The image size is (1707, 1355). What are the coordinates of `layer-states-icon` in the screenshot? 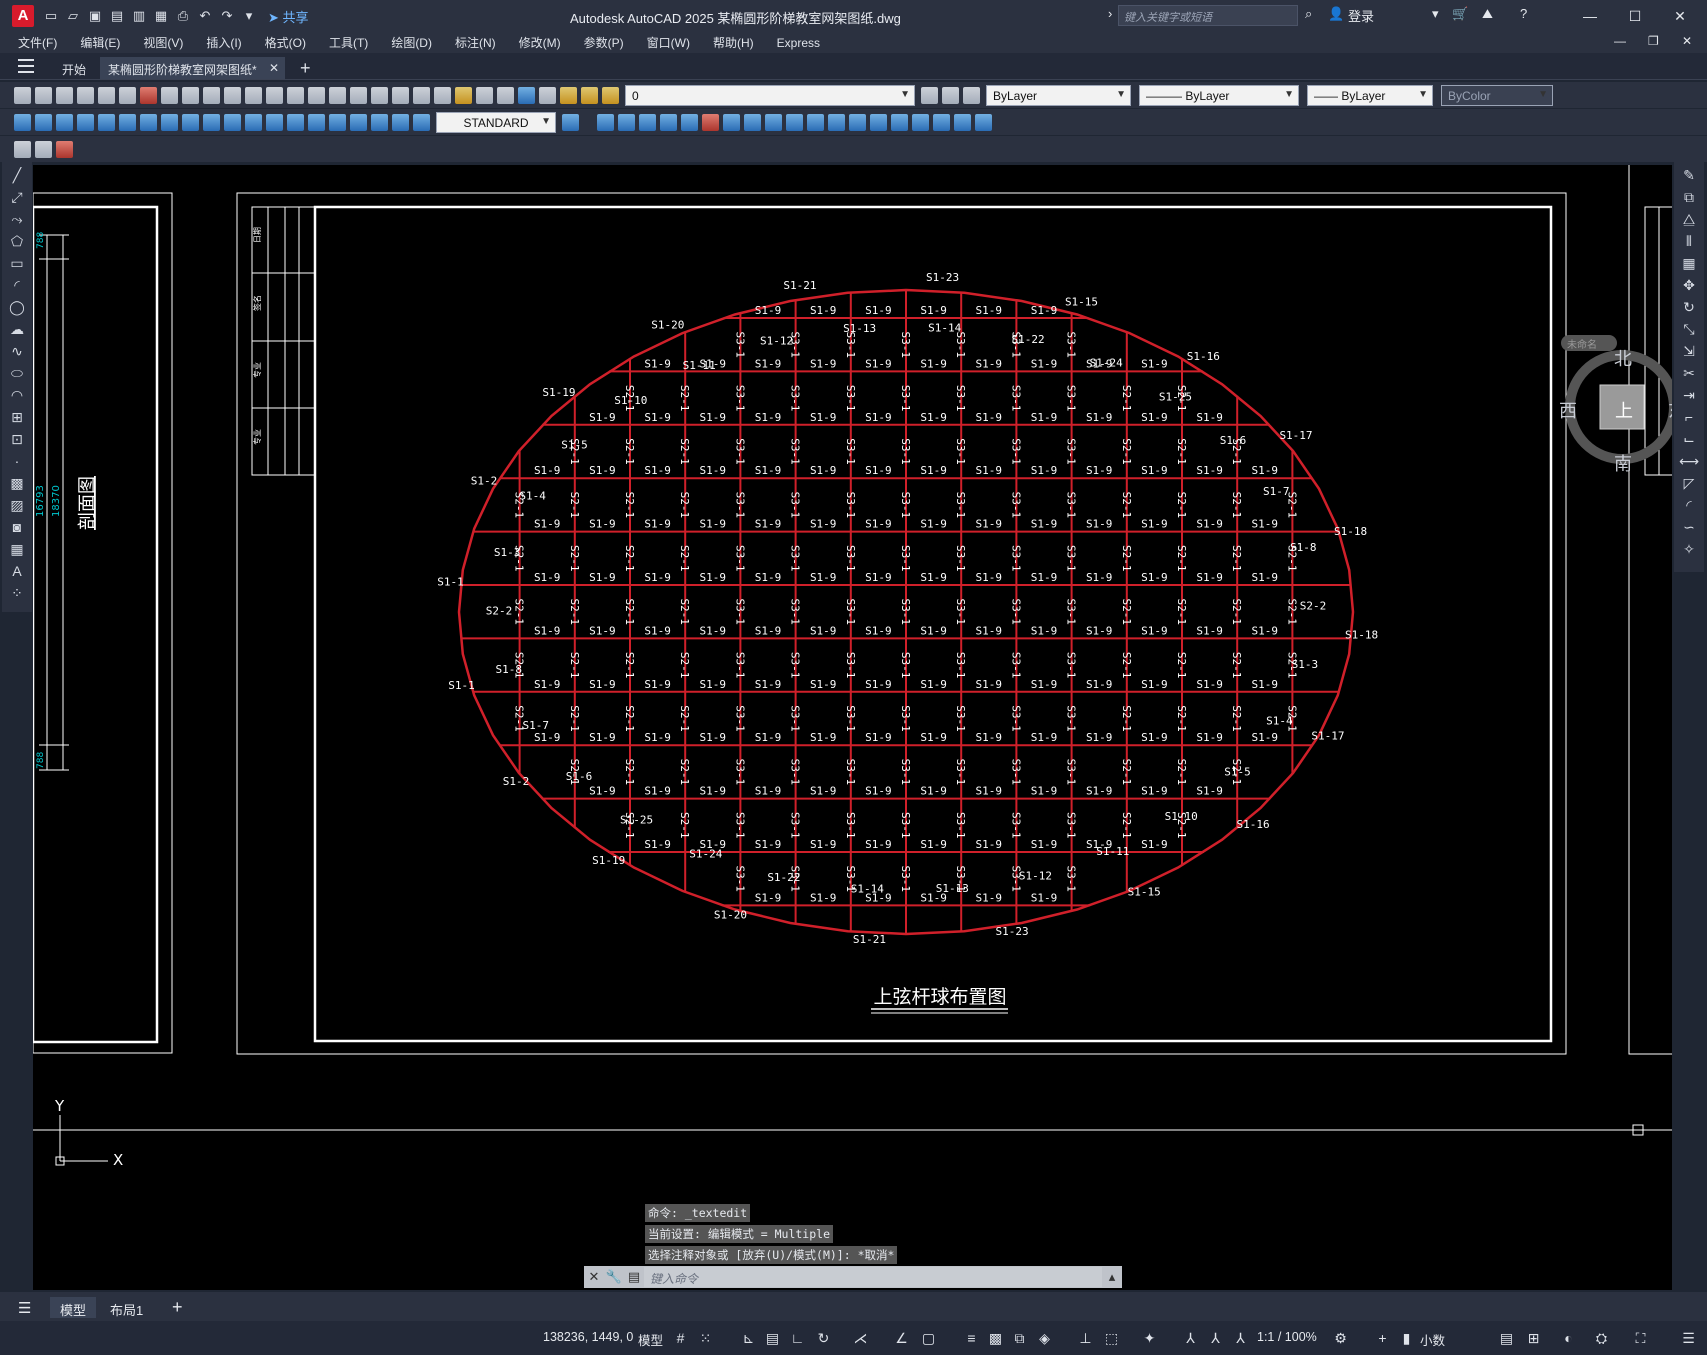 It's located at (971, 95).